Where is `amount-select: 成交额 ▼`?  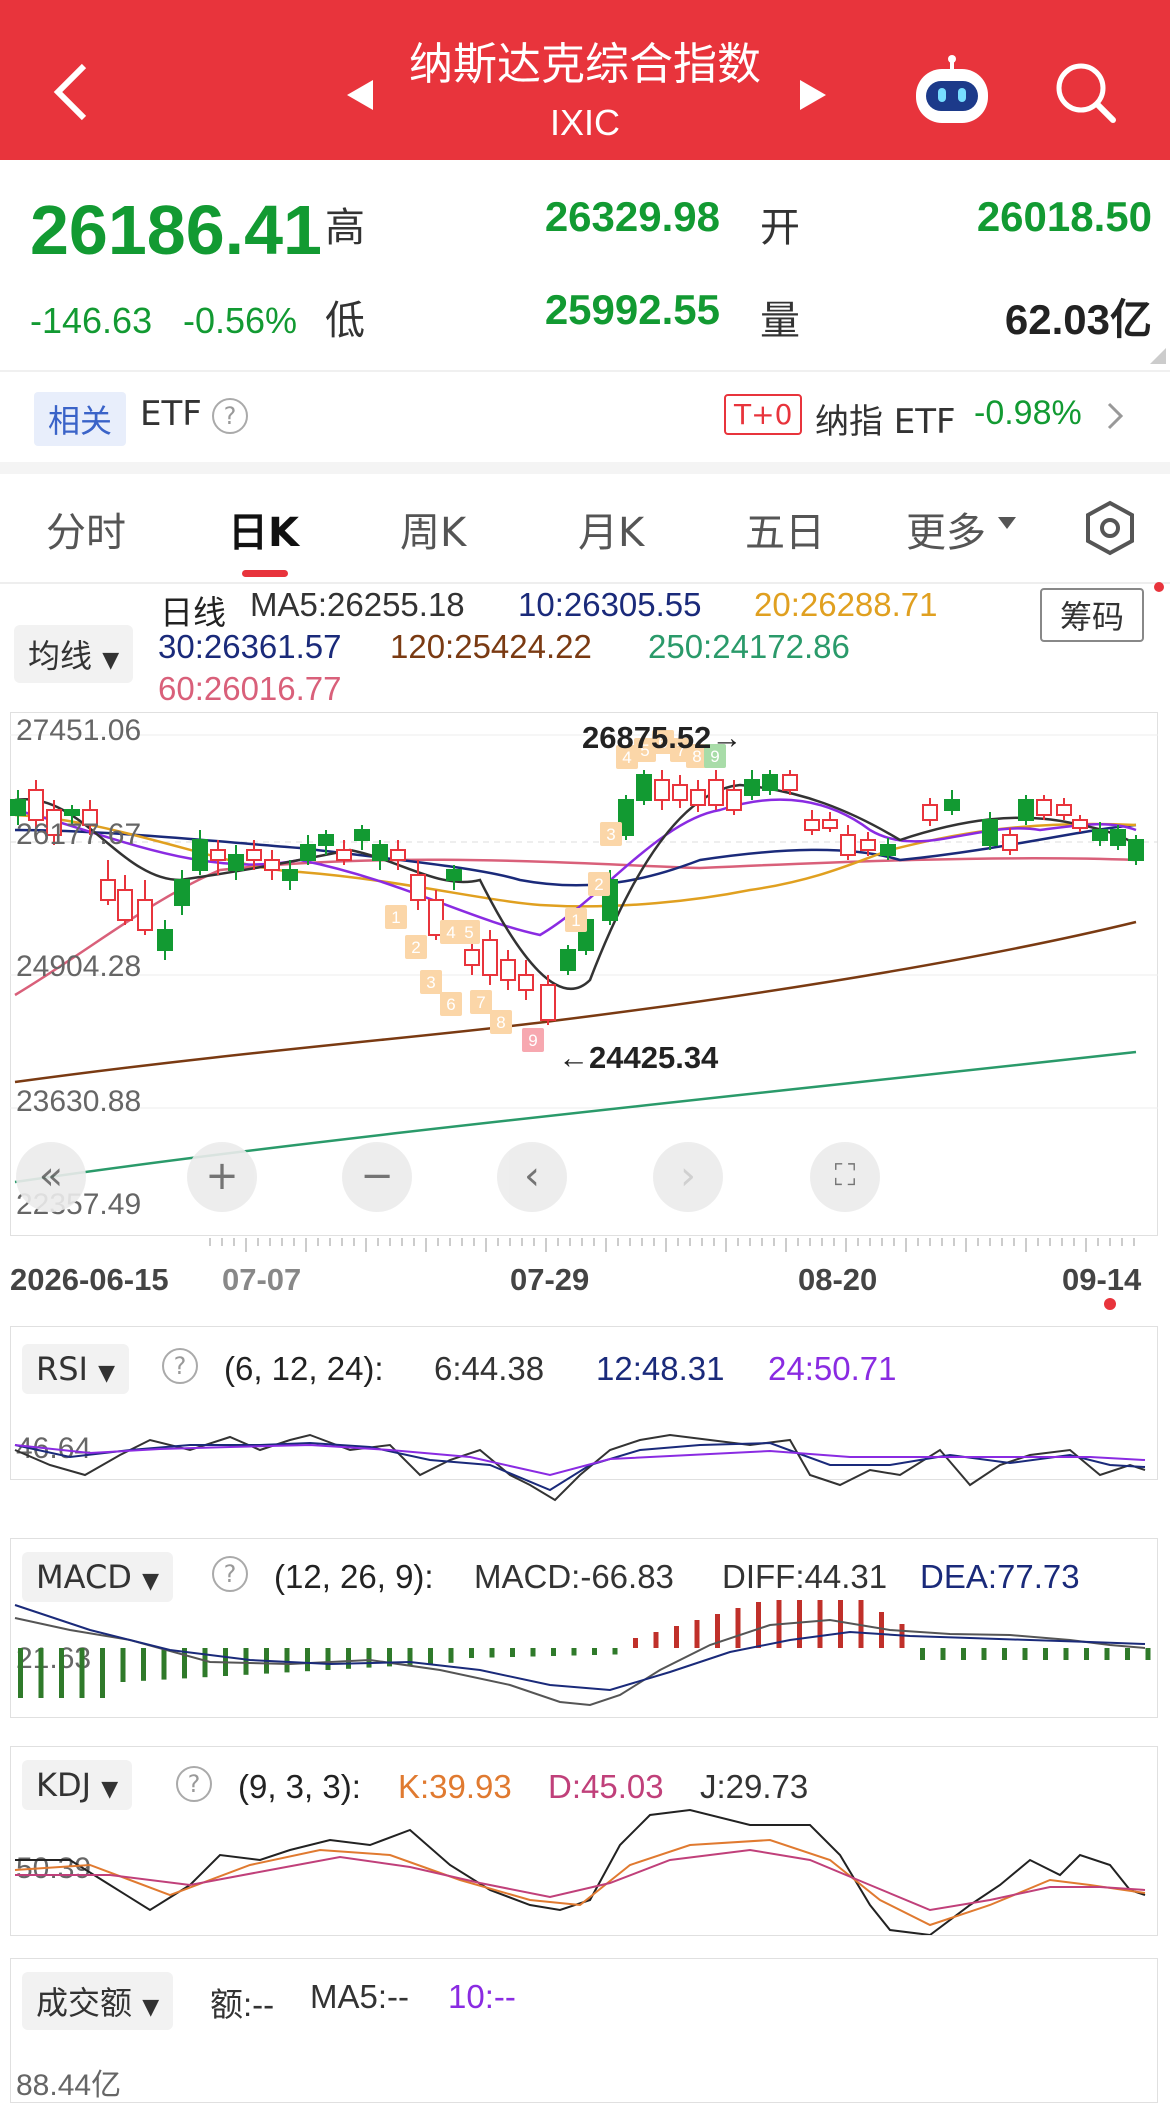
amount-select: 成交额 ▼ is located at coordinates (98, 2001).